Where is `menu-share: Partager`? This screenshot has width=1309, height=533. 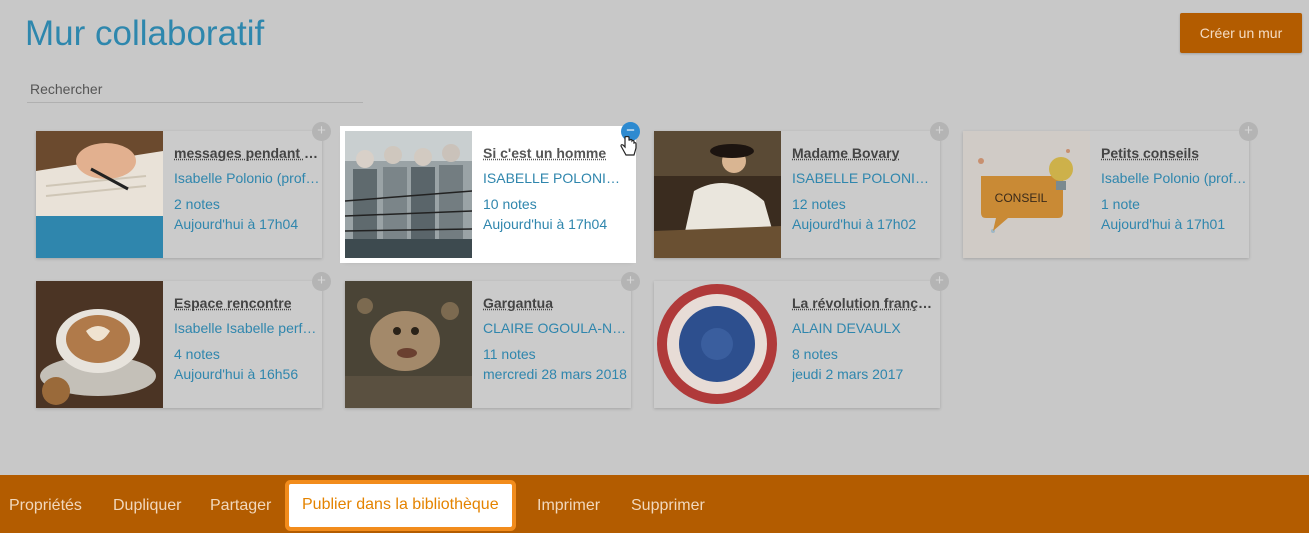 menu-share: Partager is located at coordinates (240, 504).